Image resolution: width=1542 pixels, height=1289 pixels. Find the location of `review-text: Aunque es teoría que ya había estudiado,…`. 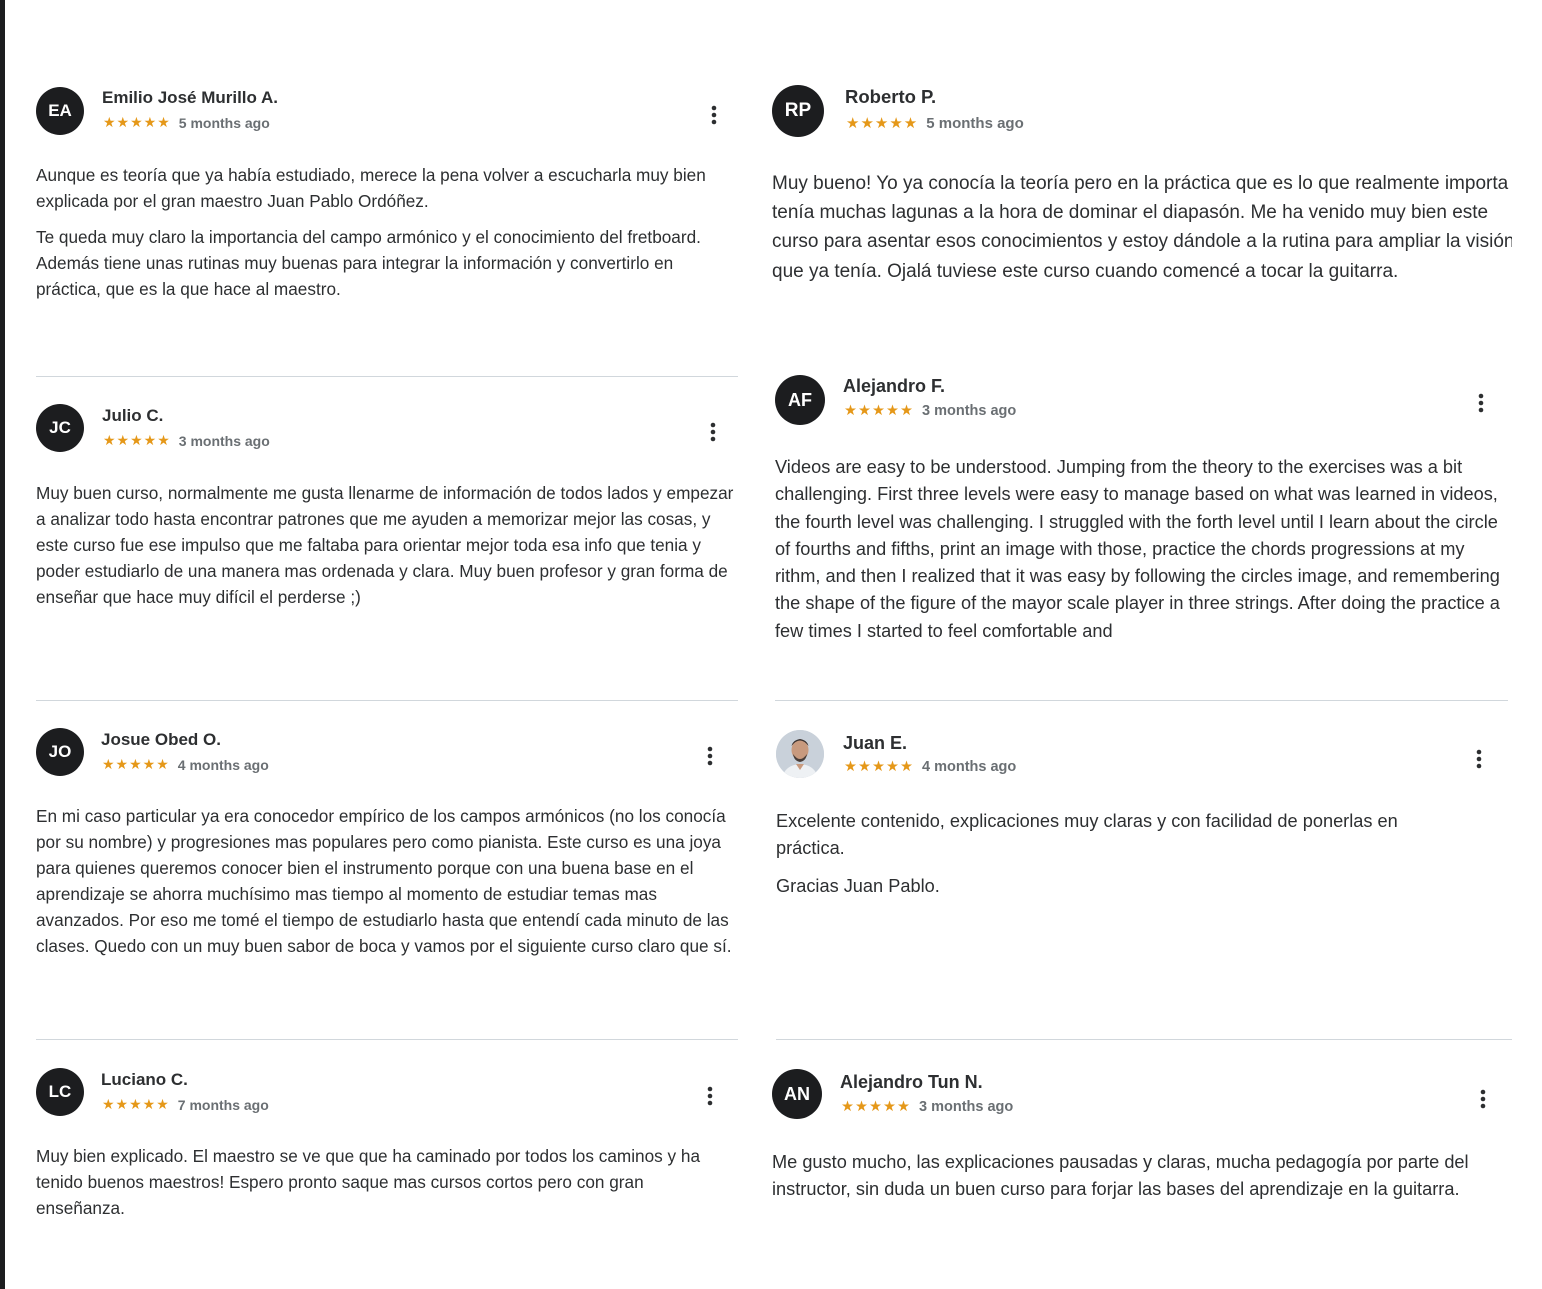

review-text: Aunque es teoría que ya había estudiado,… is located at coordinates (386, 242).